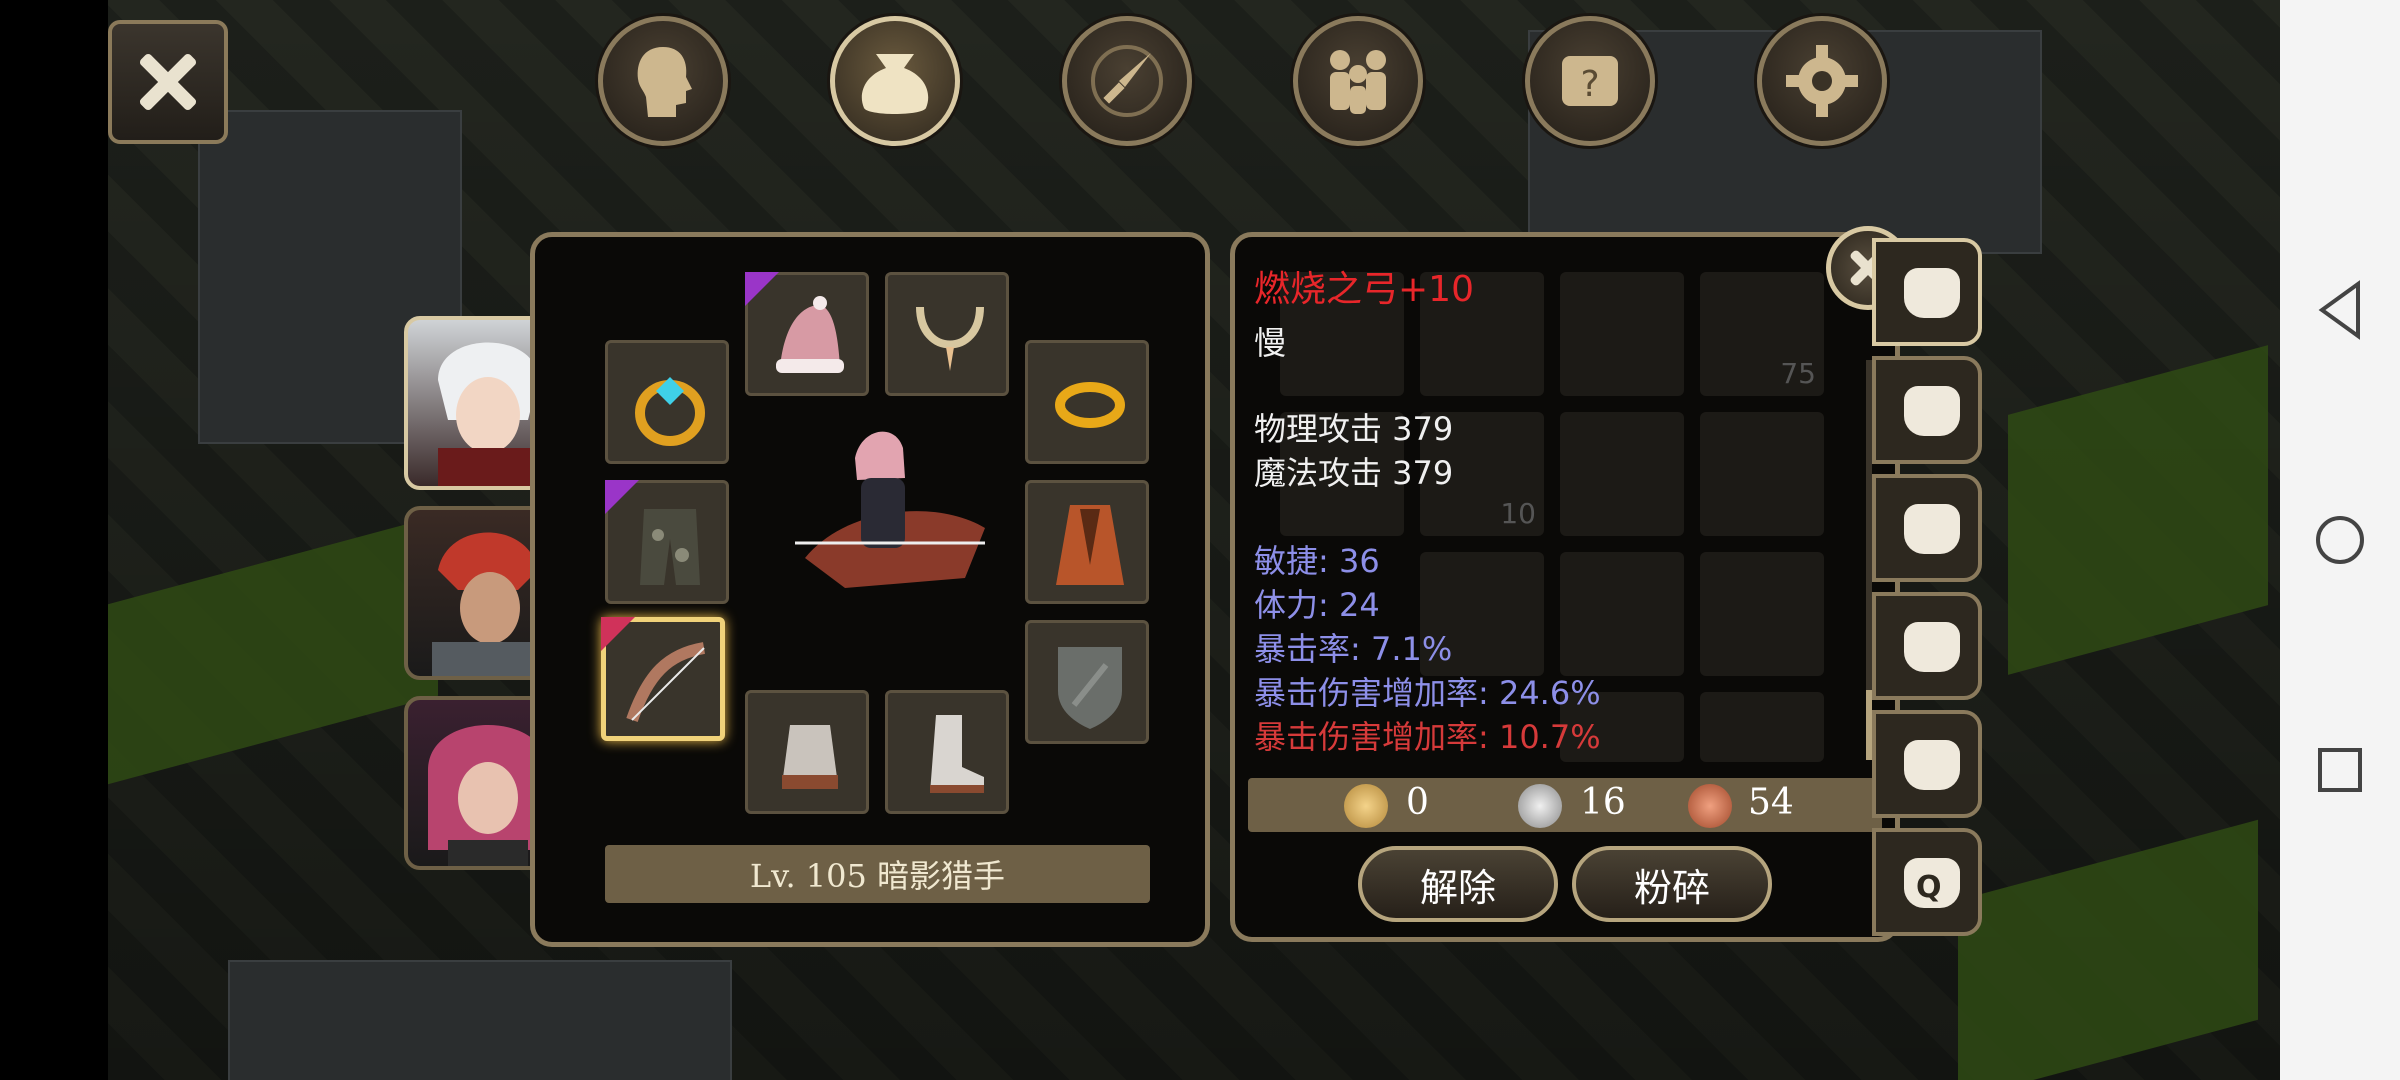  Describe the element at coordinates (1458, 884) in the screenshot. I see `unequip-button: 解除` at that location.